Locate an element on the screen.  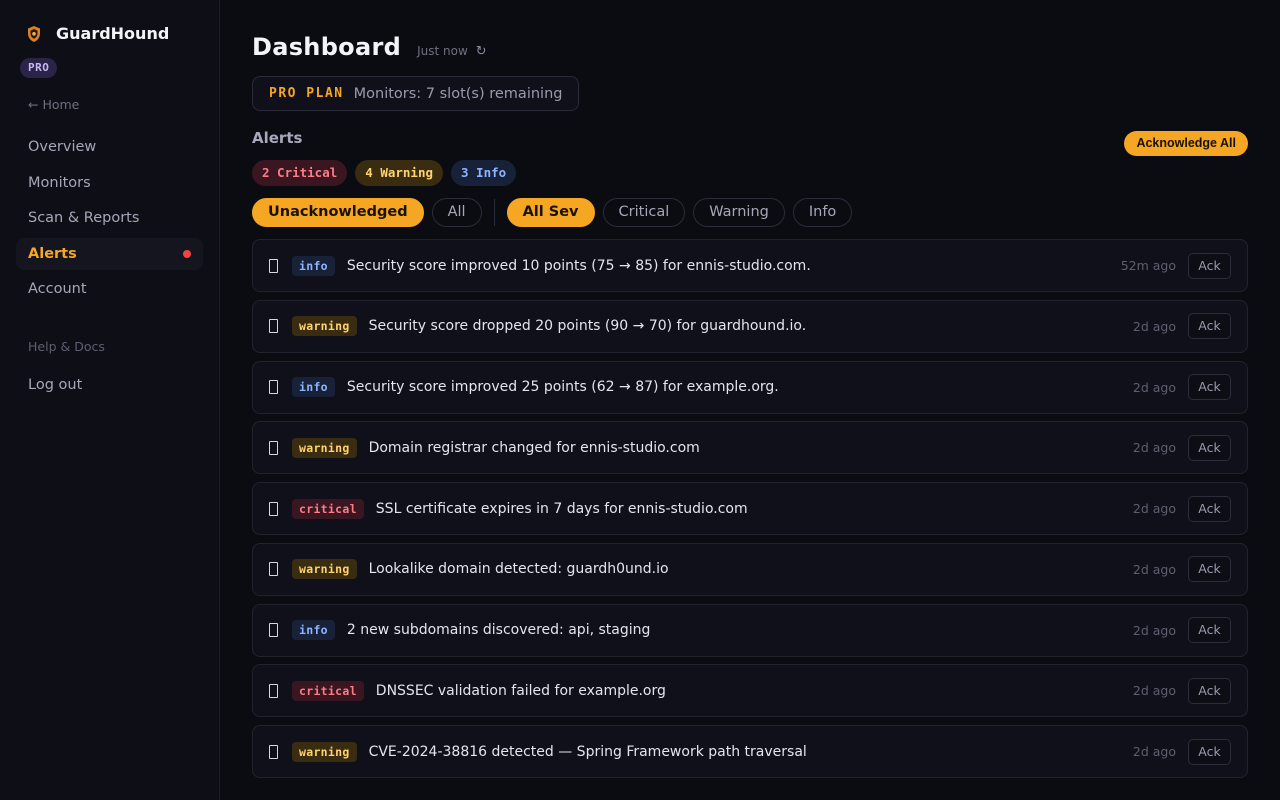
sidebar-item-label: Scan & Reports is located at coordinates (84, 218).